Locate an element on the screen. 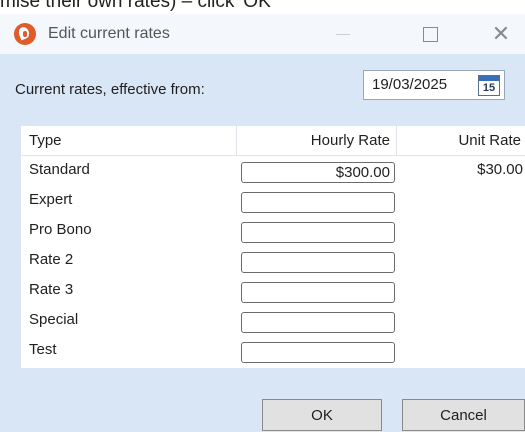  cancel-button: Cancel is located at coordinates (463, 415).